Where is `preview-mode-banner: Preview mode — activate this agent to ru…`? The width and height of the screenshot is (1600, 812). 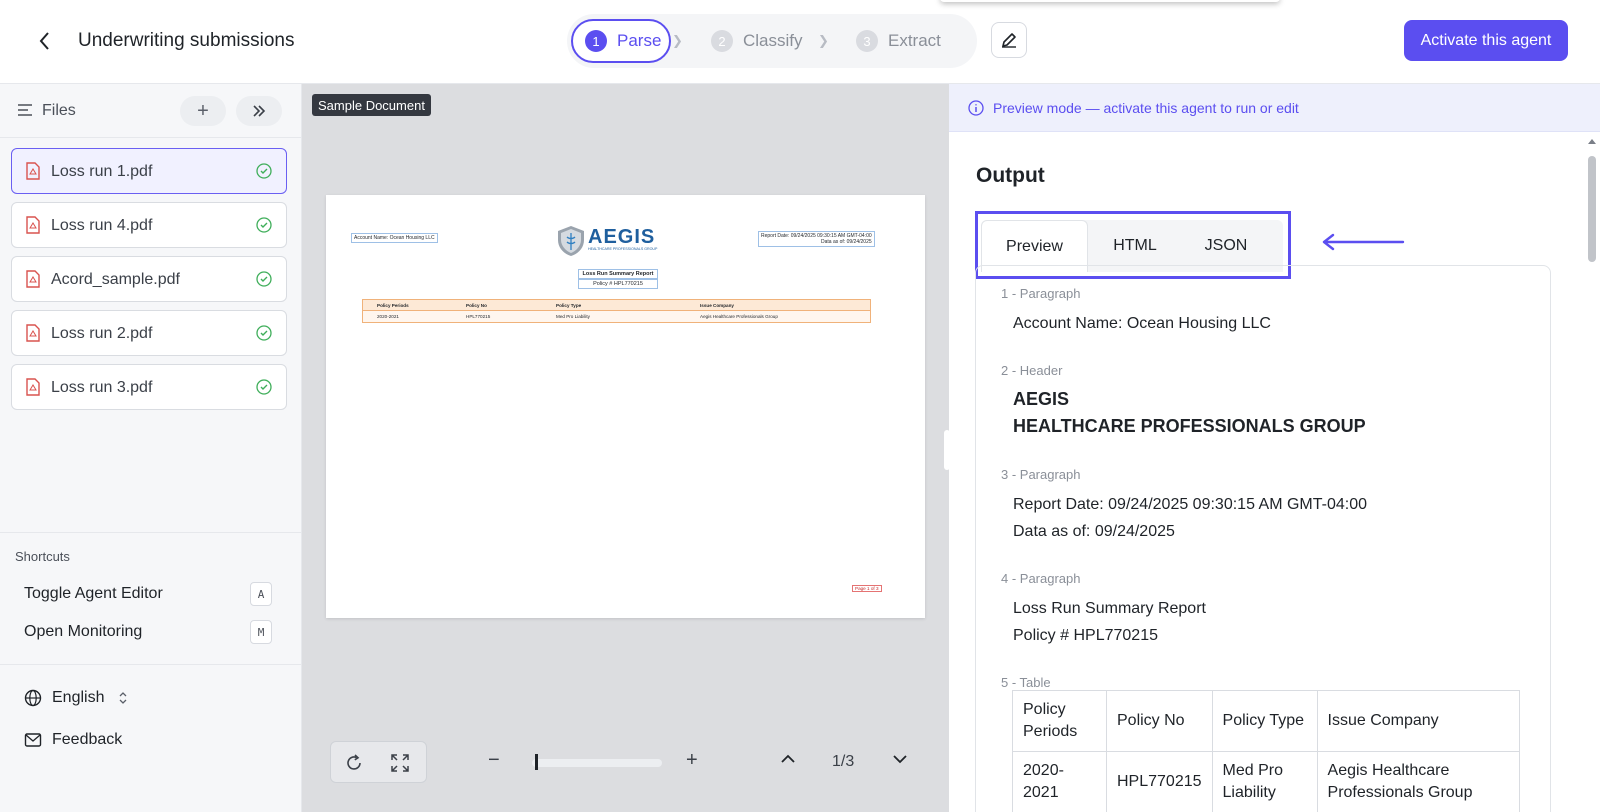 preview-mode-banner: Preview mode — activate this agent to ru… is located at coordinates (1274, 108).